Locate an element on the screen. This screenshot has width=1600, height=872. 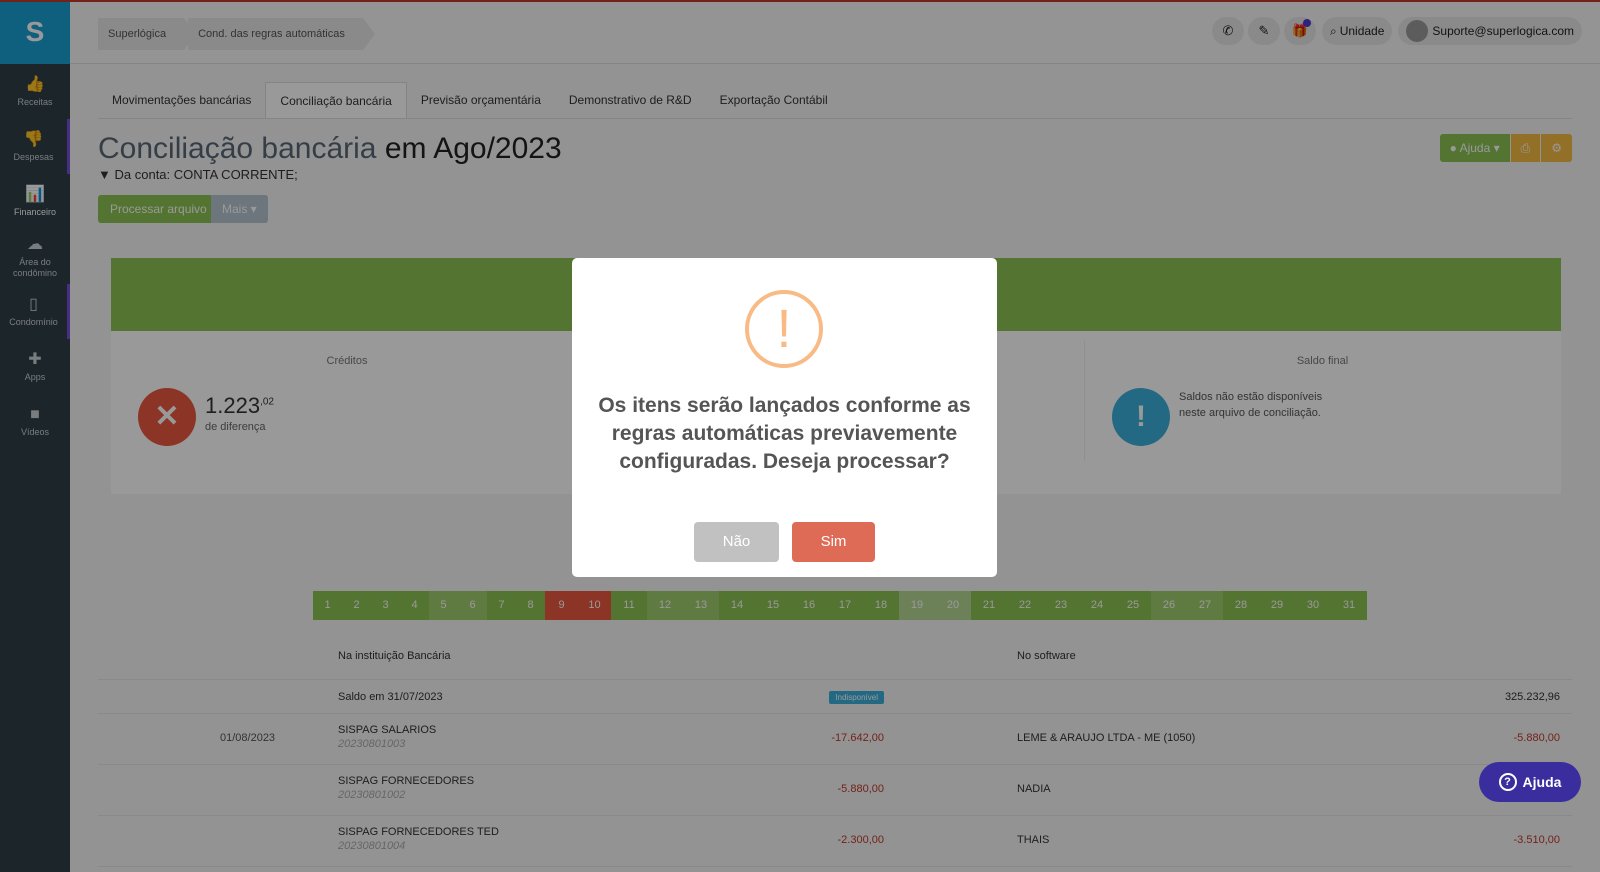
floating-help-button: ? Ajuda is located at coordinates (1530, 782).